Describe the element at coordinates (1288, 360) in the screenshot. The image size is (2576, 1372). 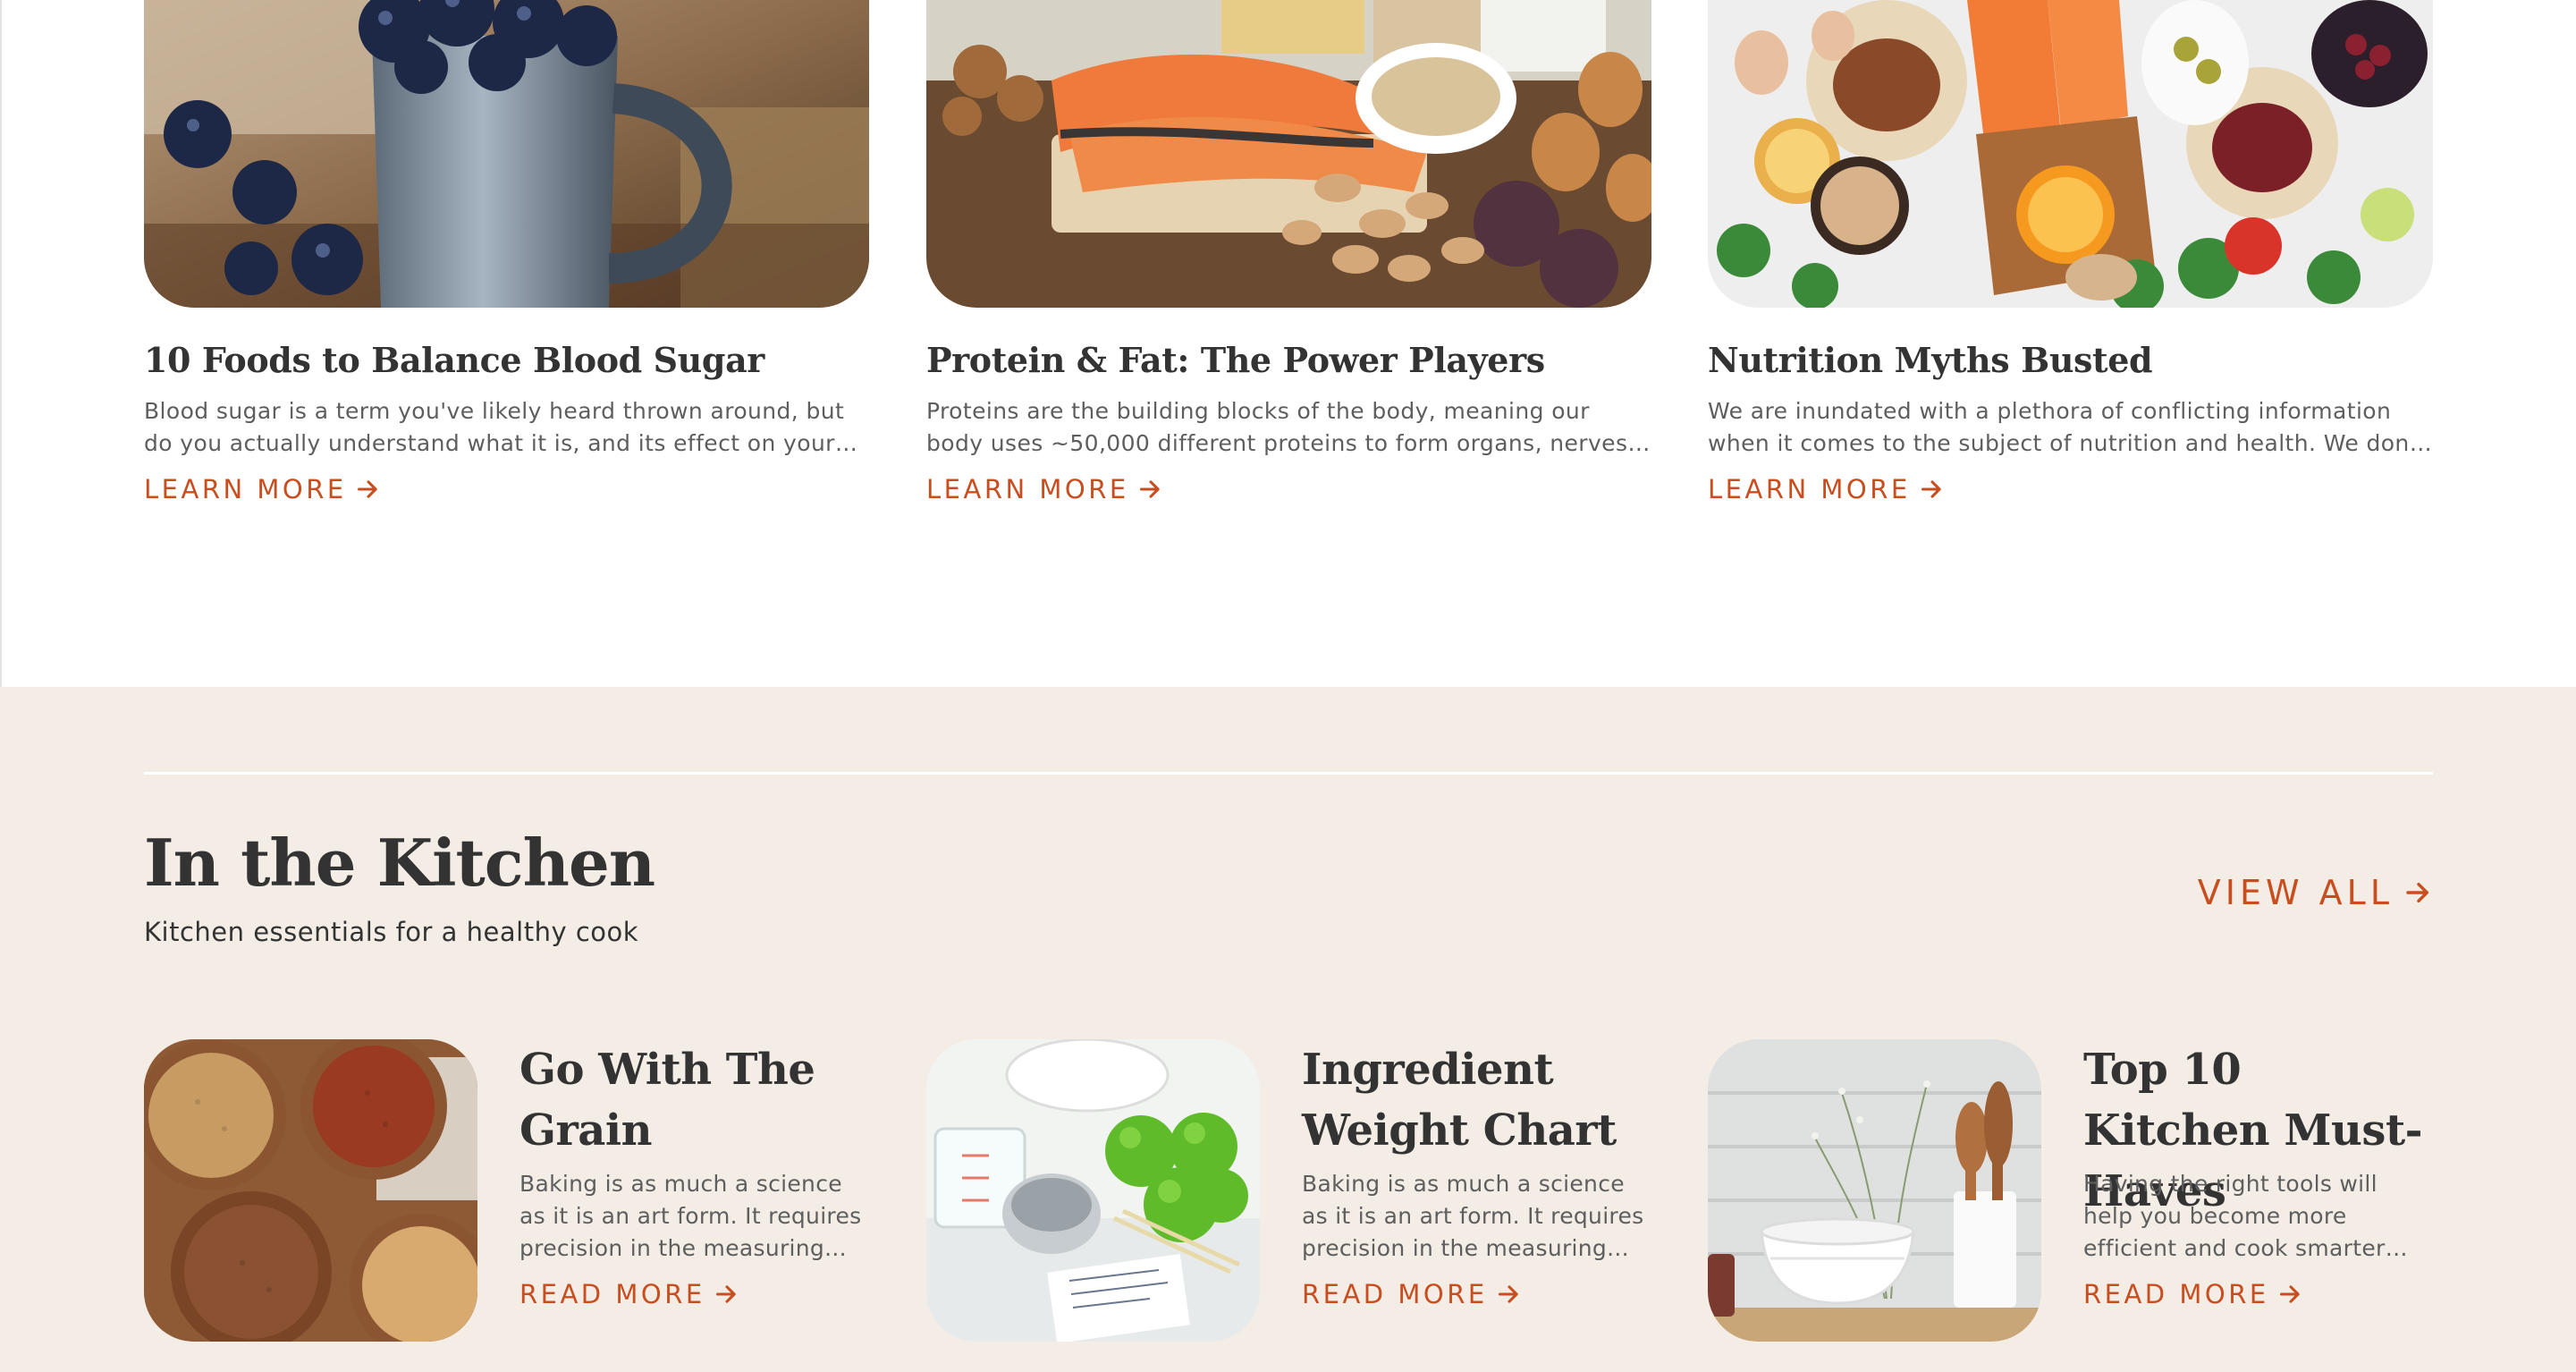
I see `article-title: Protein & Fat: The Power Players` at that location.